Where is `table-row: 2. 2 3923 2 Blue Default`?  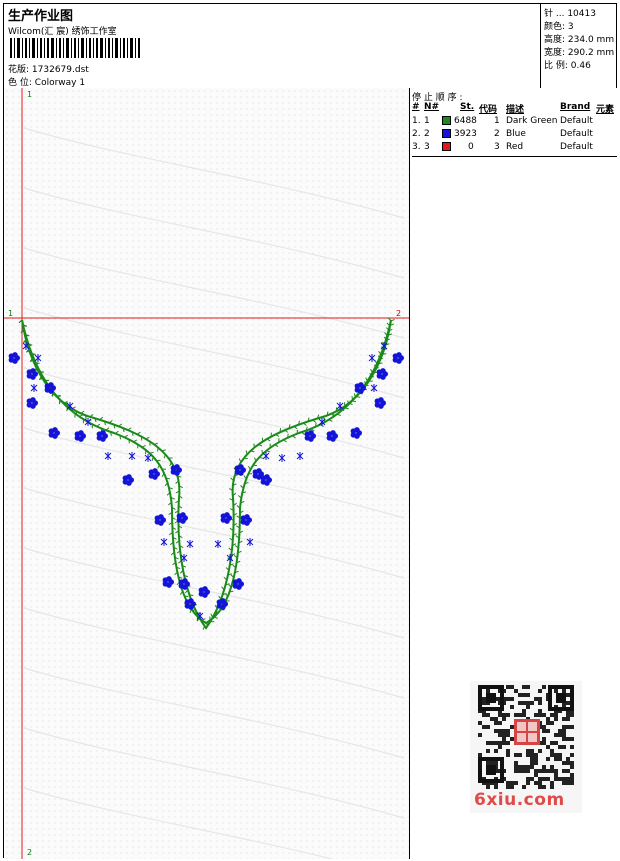 table-row: 2. 2 3923 2 Blue Default is located at coordinates (514, 134).